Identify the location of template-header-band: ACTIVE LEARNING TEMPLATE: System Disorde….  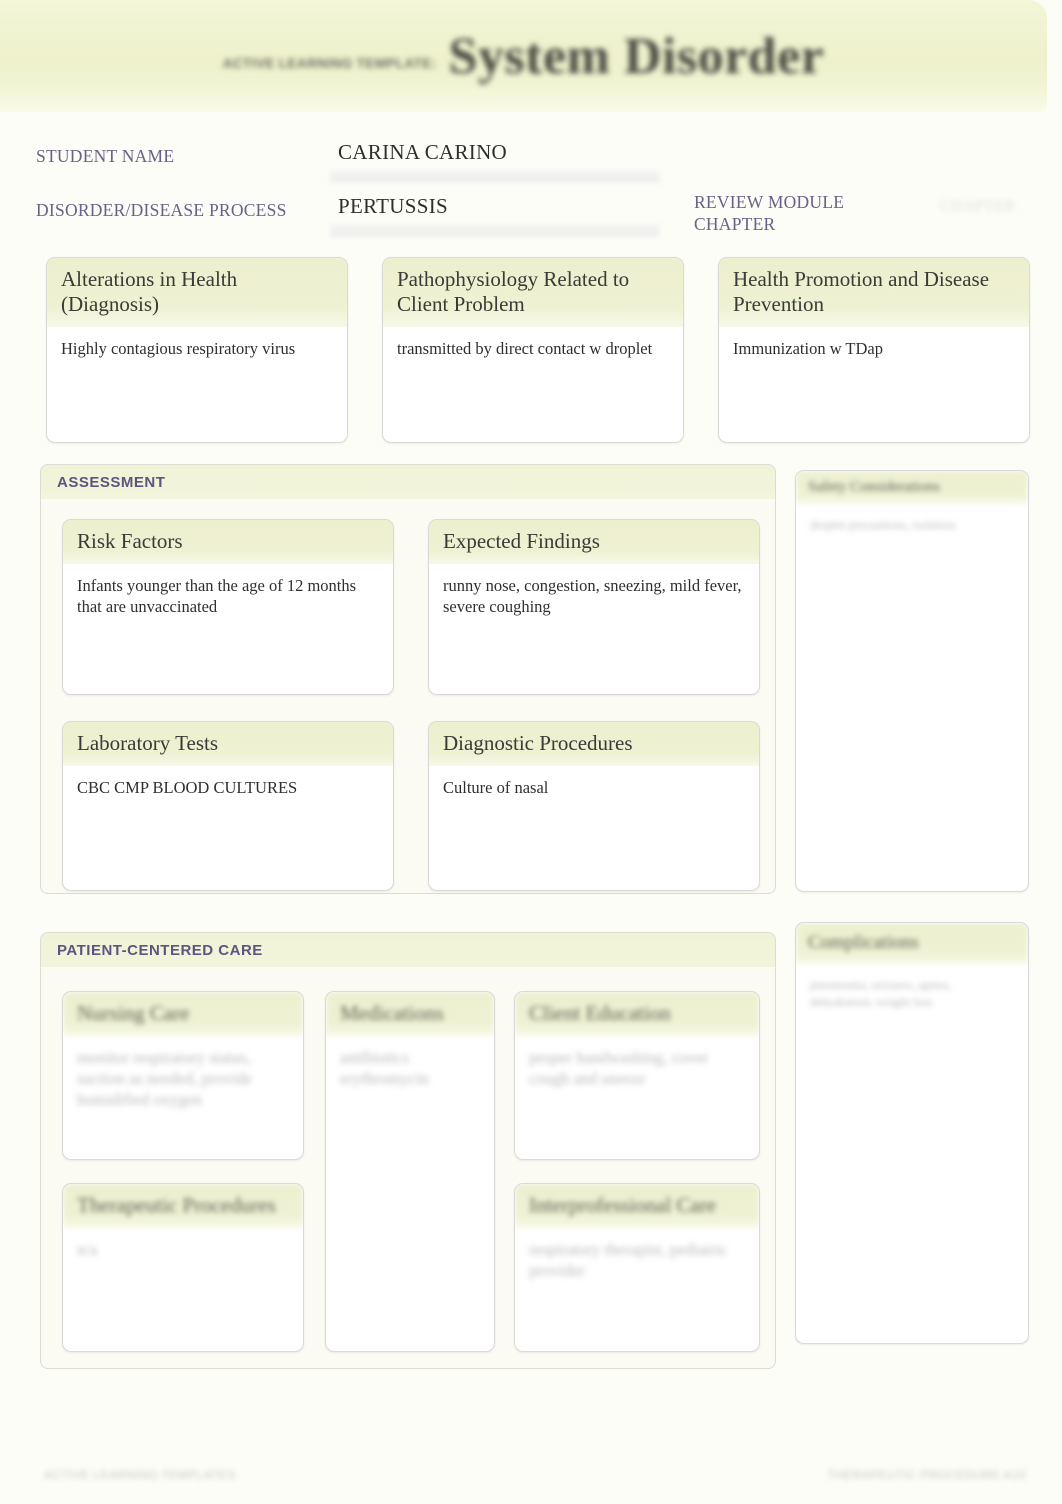
(523, 56).